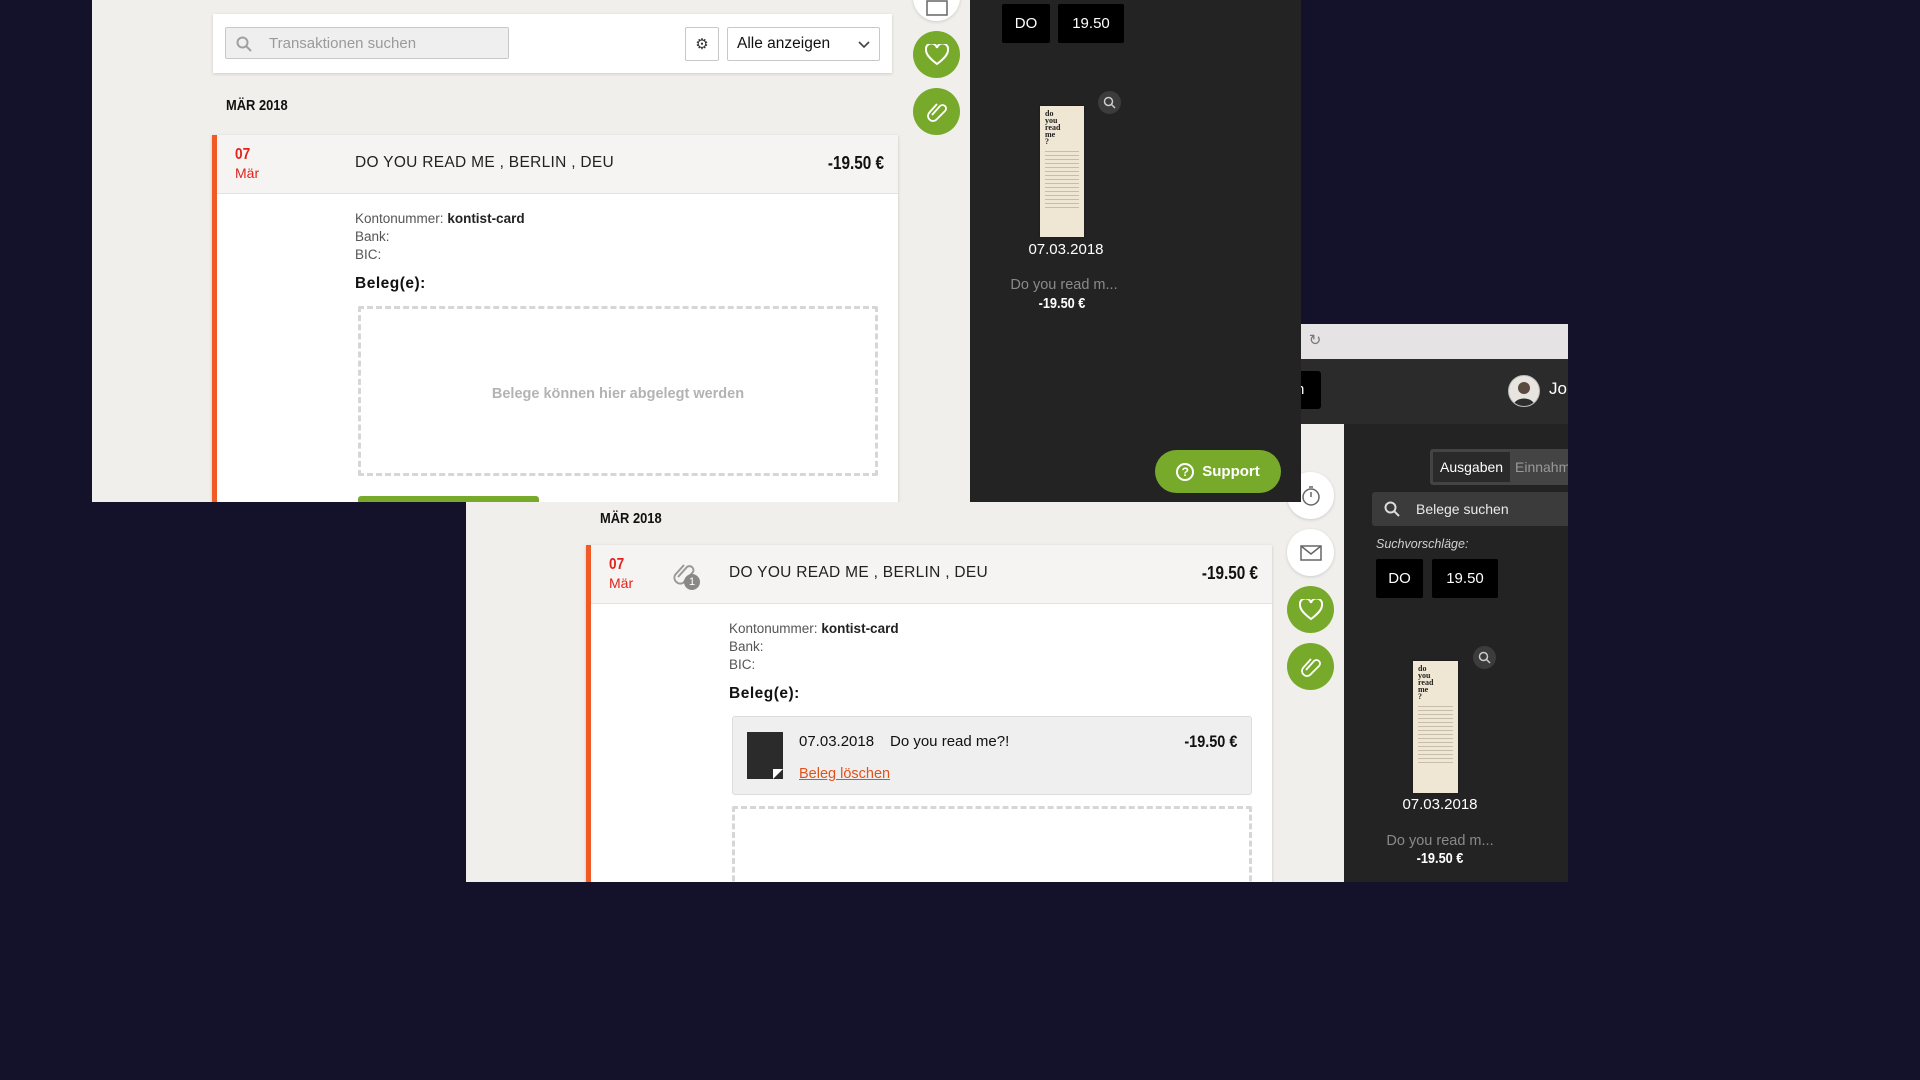  What do you see at coordinates (992, 844) in the screenshot?
I see `receipt-dropzone` at bounding box center [992, 844].